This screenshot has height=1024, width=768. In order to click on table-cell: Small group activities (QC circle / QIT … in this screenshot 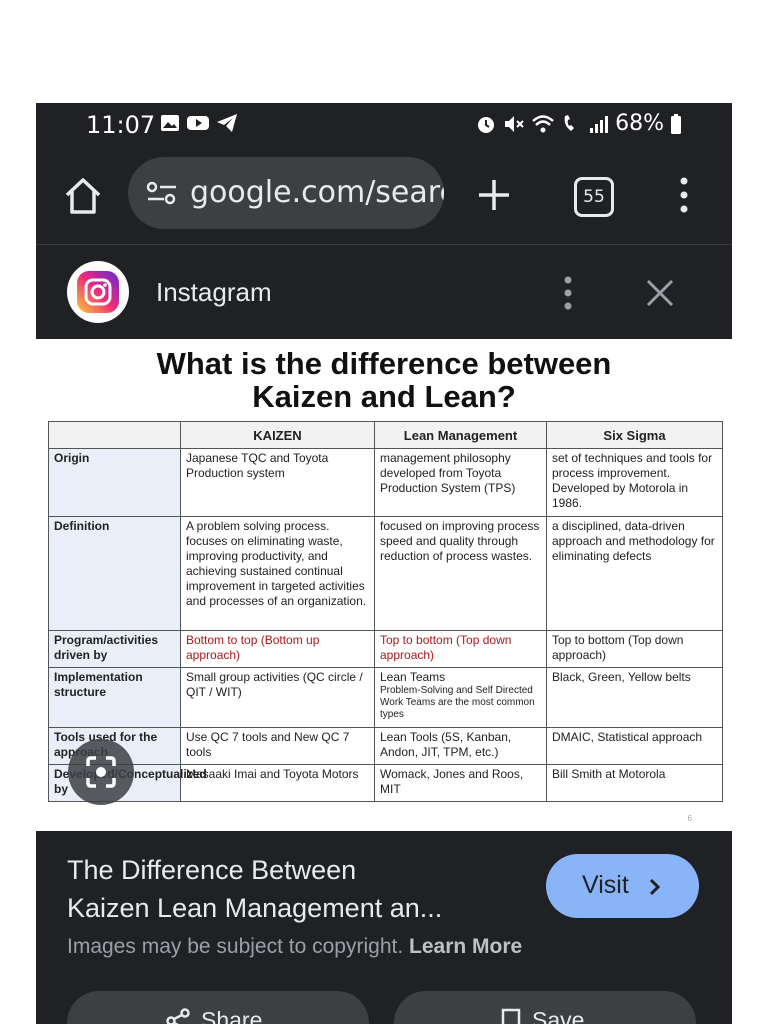, I will do `click(277, 697)`.